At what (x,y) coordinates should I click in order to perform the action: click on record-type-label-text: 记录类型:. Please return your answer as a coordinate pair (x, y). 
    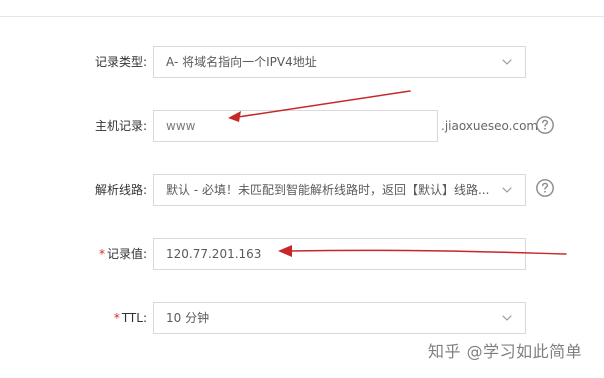
    Looking at the image, I should click on (120, 62).